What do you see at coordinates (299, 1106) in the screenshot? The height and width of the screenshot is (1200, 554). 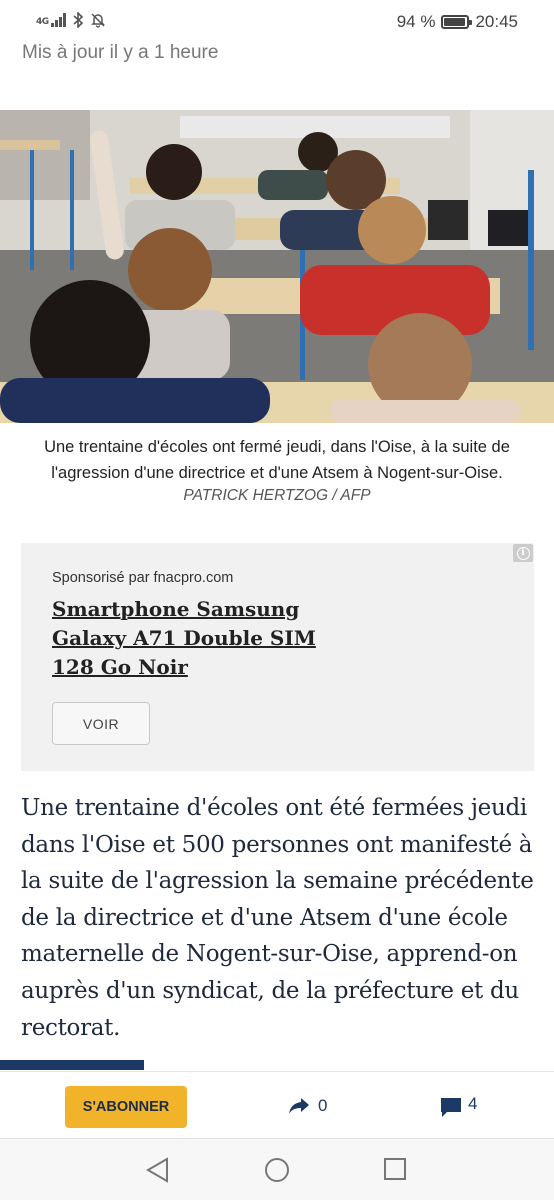 I see `share-icon` at bounding box center [299, 1106].